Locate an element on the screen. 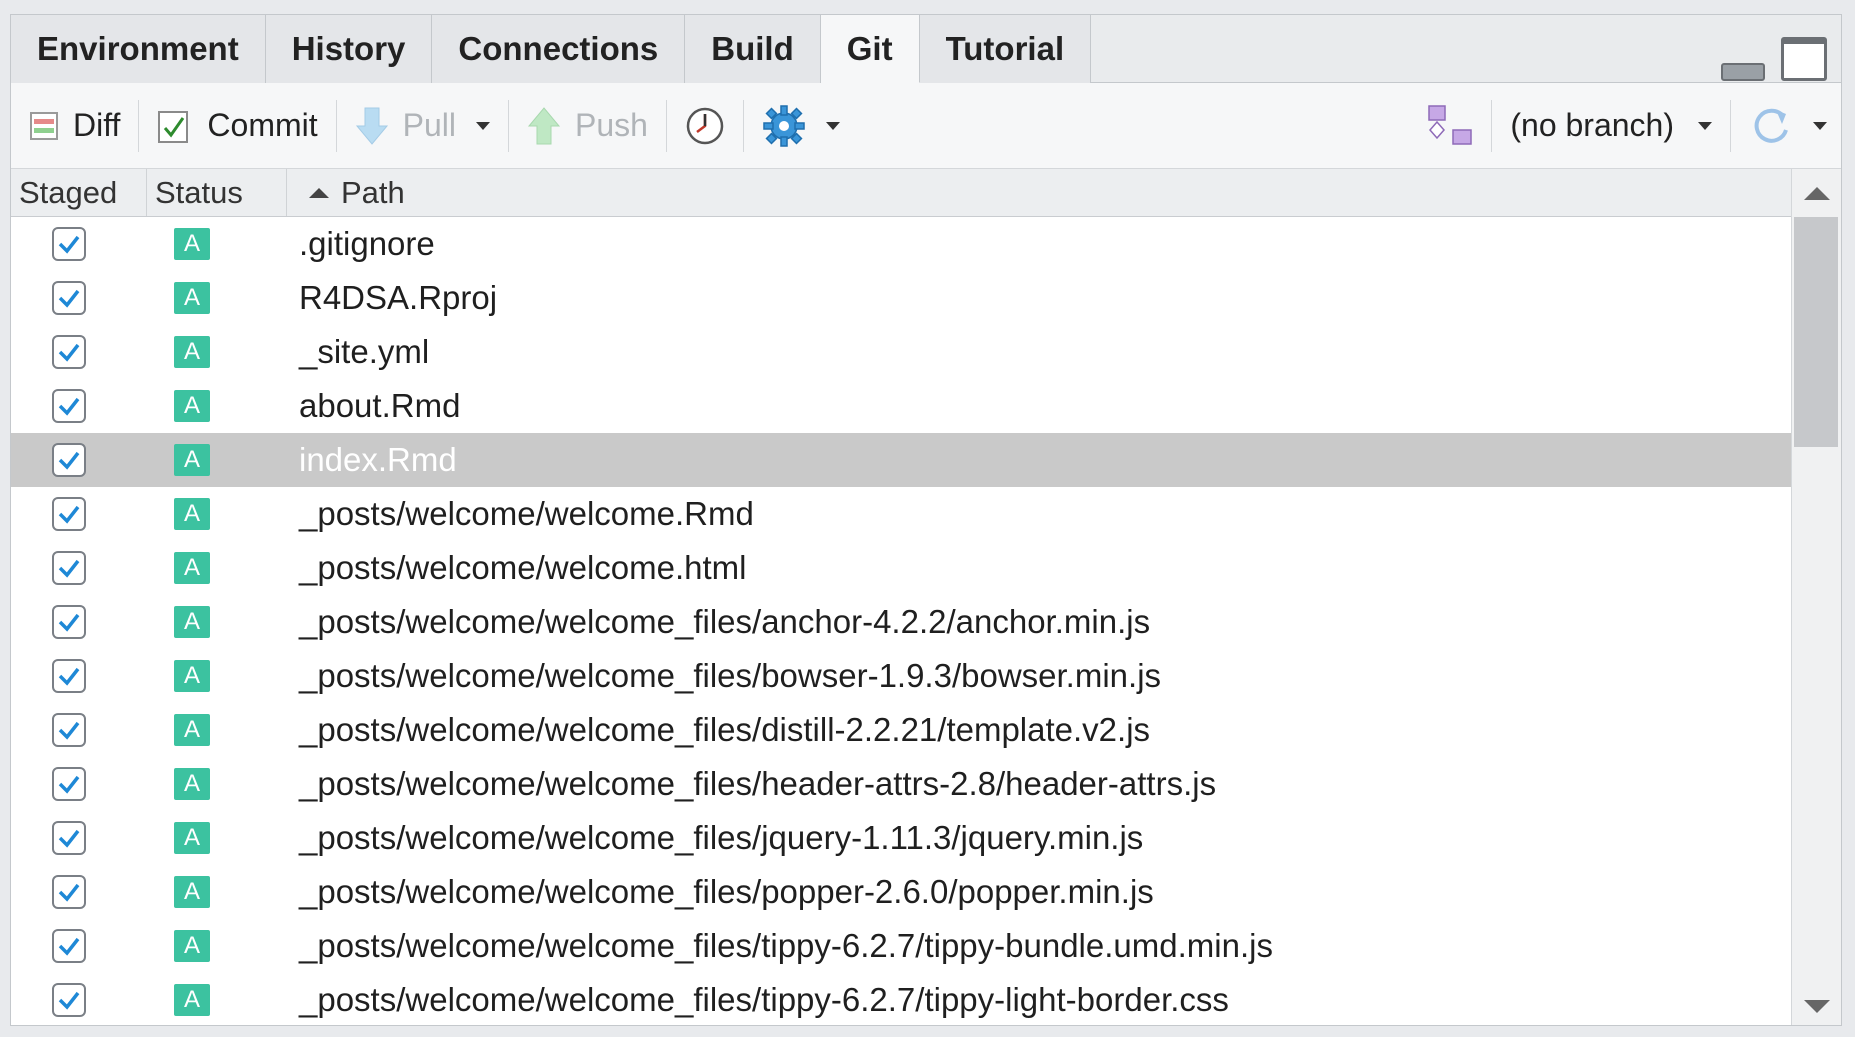  clock-icon is located at coordinates (705, 125).